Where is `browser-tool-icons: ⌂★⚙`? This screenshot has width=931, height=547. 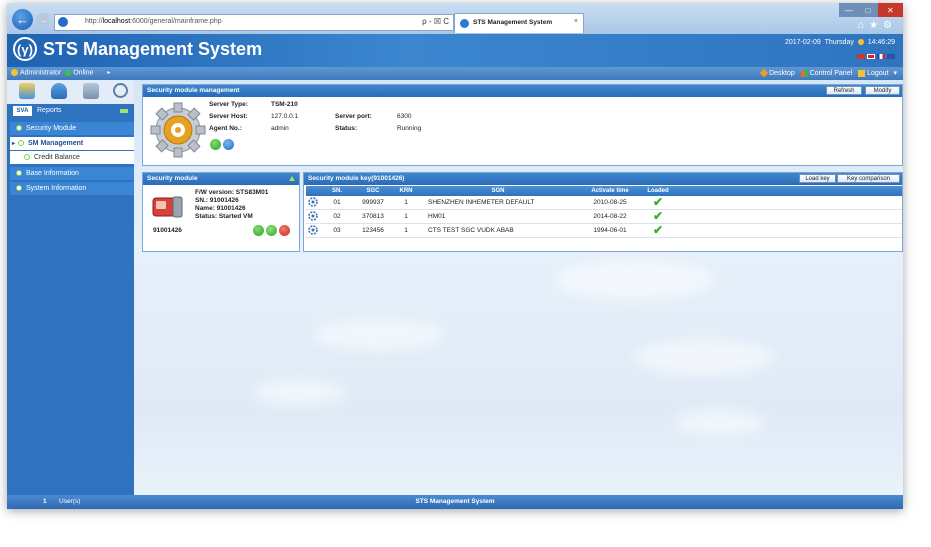 browser-tool-icons: ⌂★⚙ is located at coordinates (877, 25).